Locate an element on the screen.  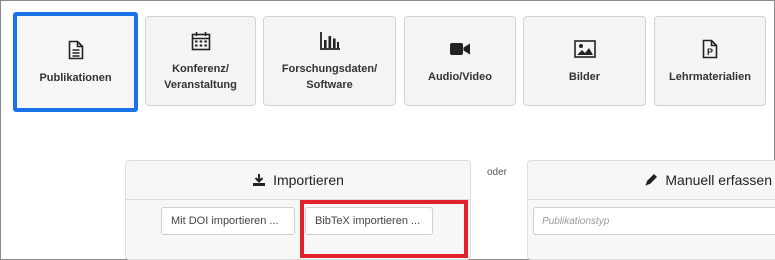
manual-panel-header: Manuell erfassen is located at coordinates (651, 180).